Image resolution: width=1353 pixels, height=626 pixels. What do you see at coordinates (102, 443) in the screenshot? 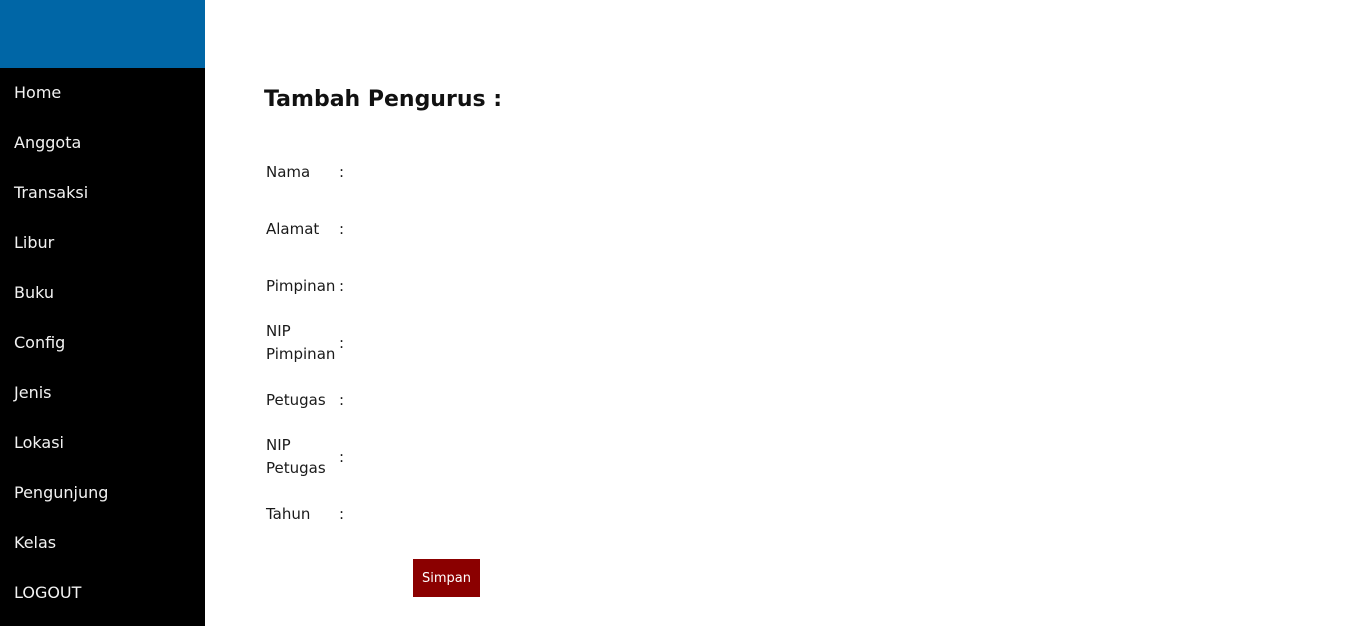
I see `nav-item-lokasi: Lokasi` at bounding box center [102, 443].